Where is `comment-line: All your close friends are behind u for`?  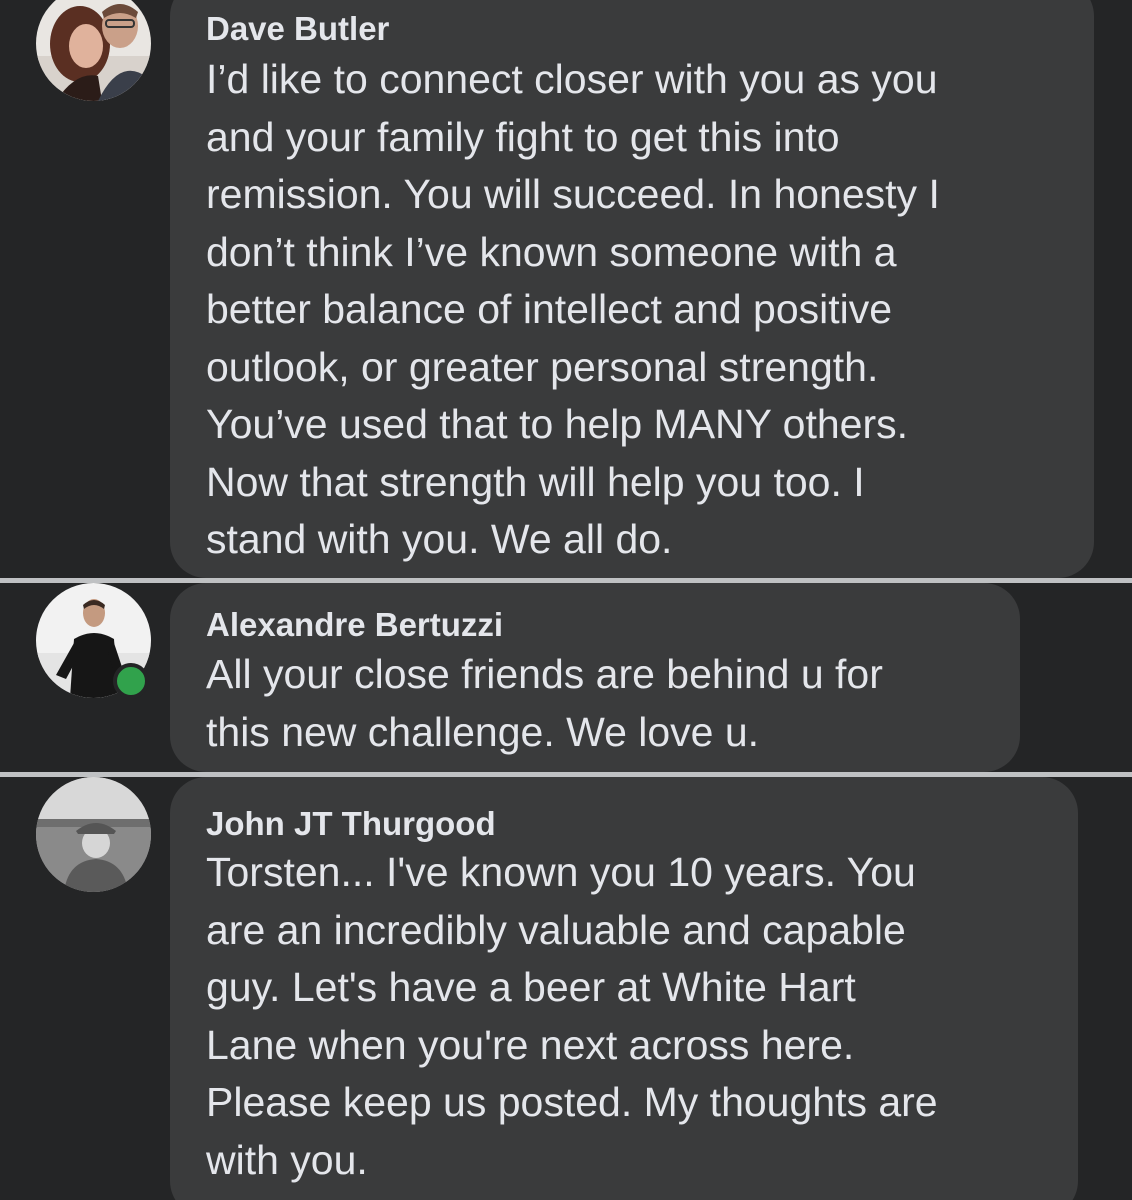
comment-line: All your close friends are behind u for is located at coordinates (544, 674).